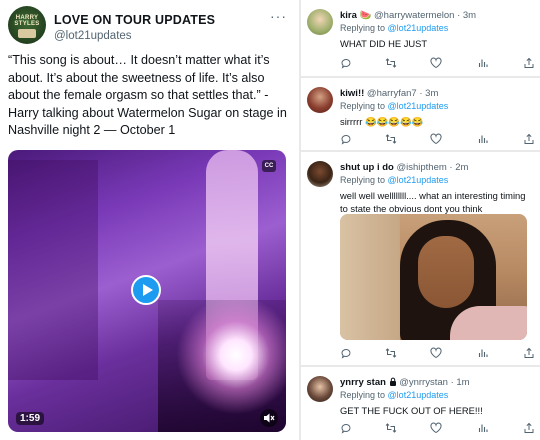 The width and height of the screenshot is (540, 440). I want to click on more-options-icon: ···, so click(278, 16).